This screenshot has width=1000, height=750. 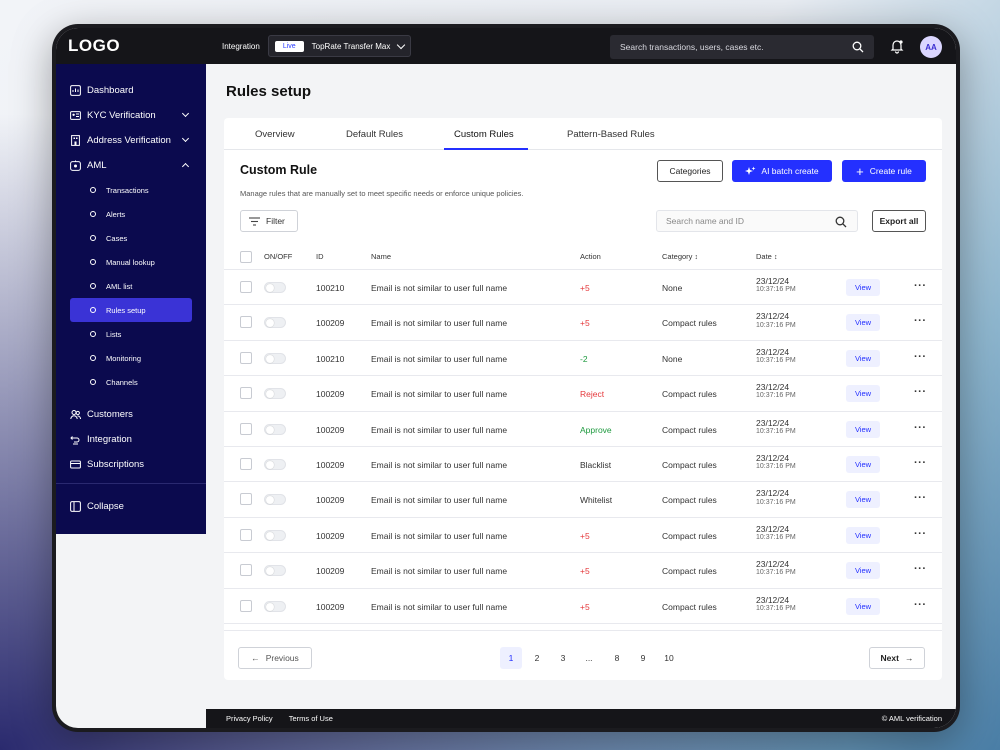 What do you see at coordinates (131, 115) in the screenshot?
I see `sidebar-item-kyc-verification: KYC Verification` at bounding box center [131, 115].